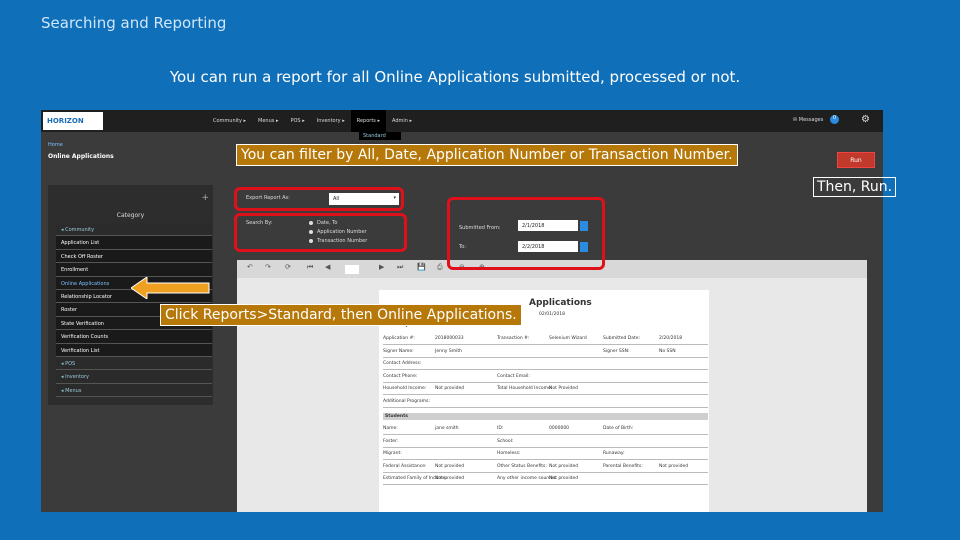  I want to click on sidebar-item: Enrollment, so click(134, 270).